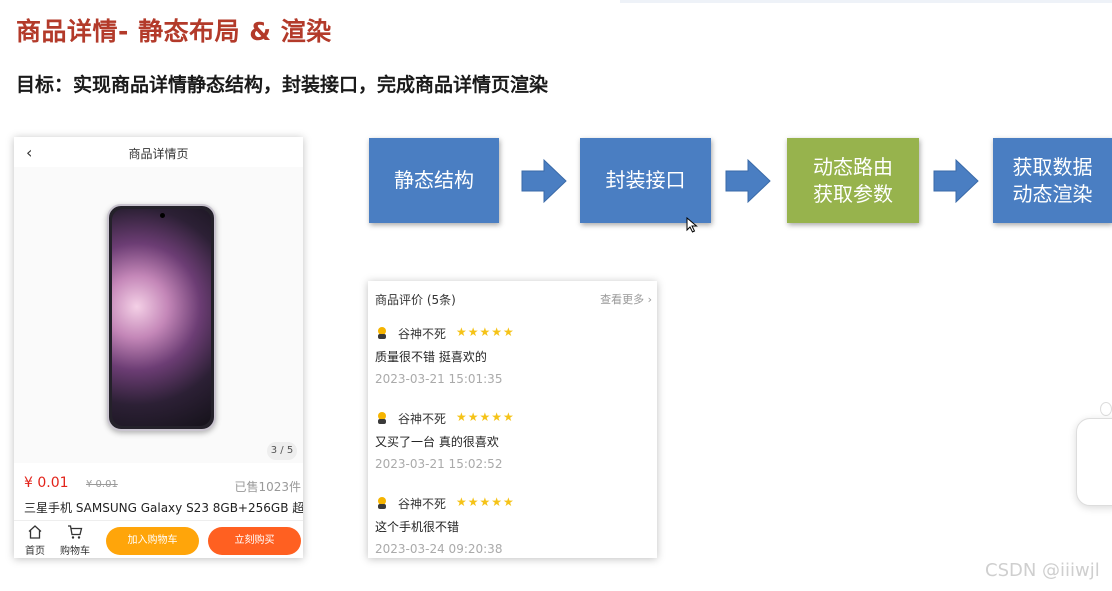 The height and width of the screenshot is (591, 1112). Describe the element at coordinates (282, 451) in the screenshot. I see `gallery-indicator: 3 / 5` at that location.